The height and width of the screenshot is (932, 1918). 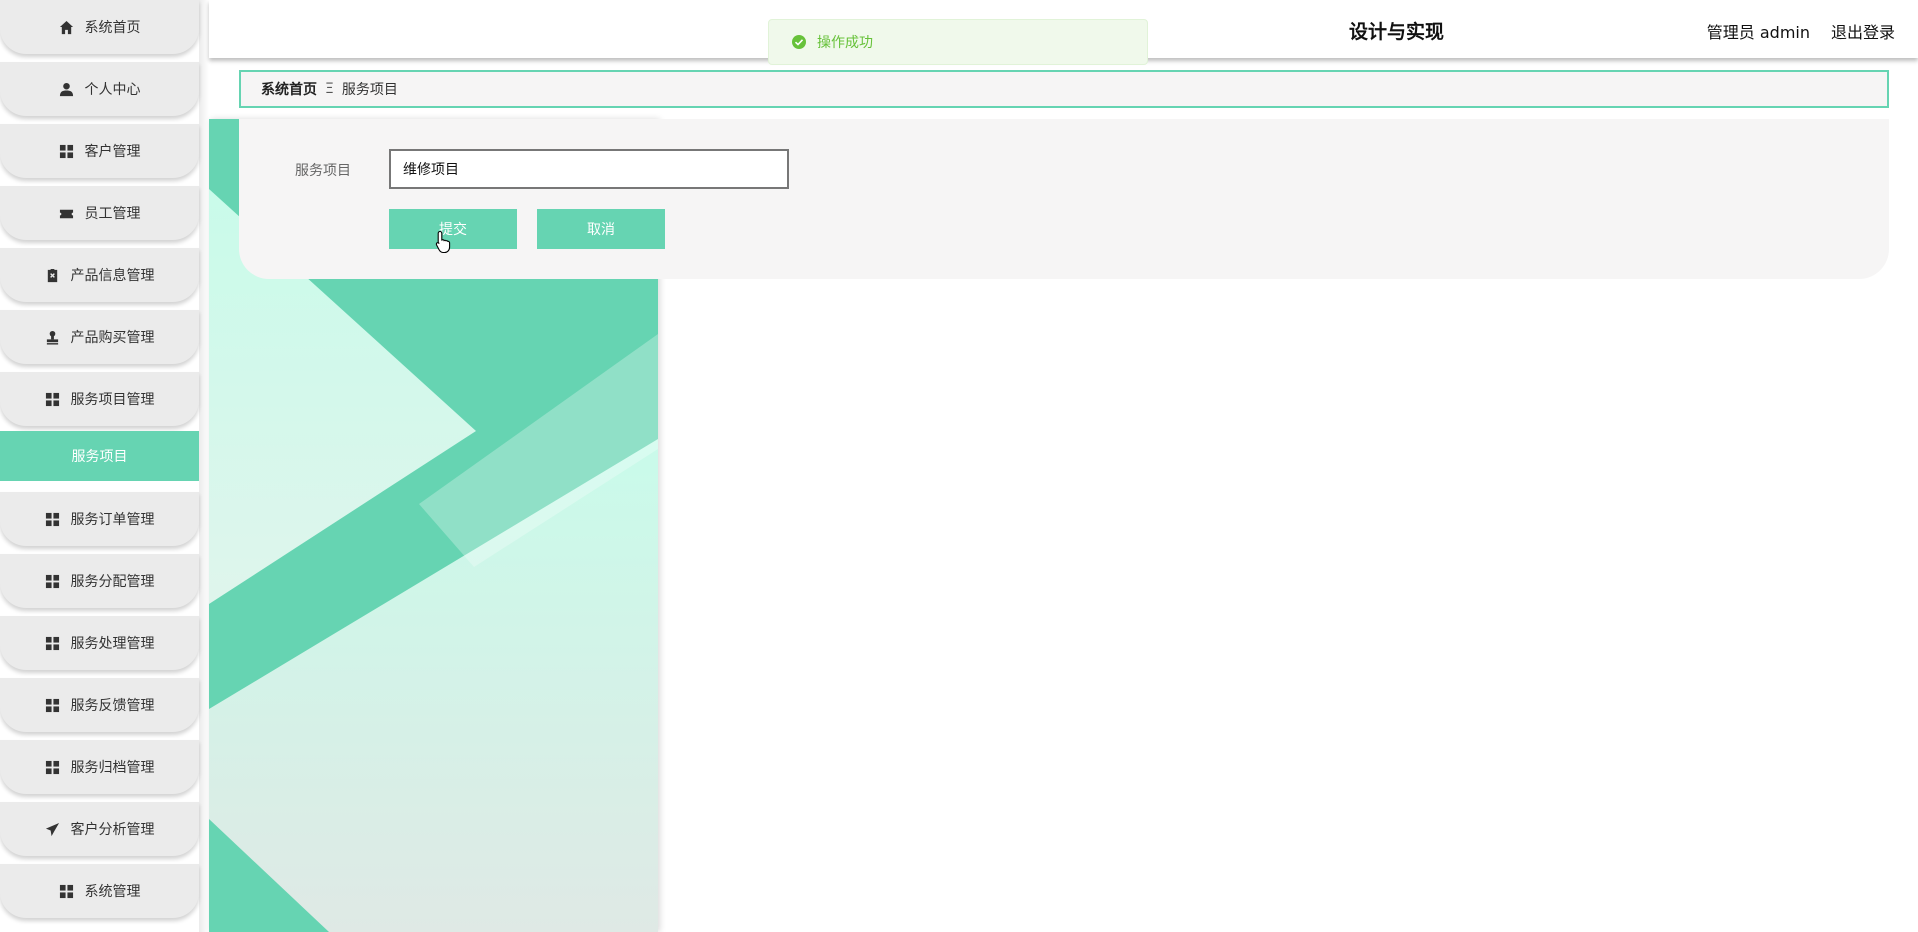 What do you see at coordinates (112, 830) in the screenshot?
I see `sidebar-item-label: 客户分析管理` at bounding box center [112, 830].